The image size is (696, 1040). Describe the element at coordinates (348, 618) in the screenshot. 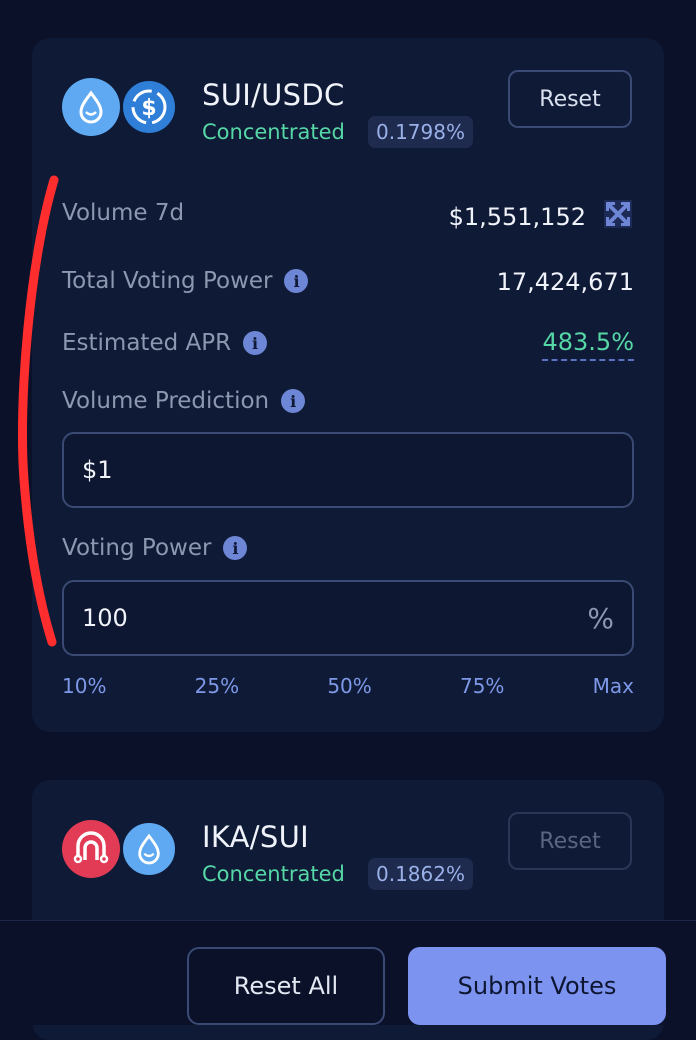

I see `voting-power-input: 100 %` at that location.